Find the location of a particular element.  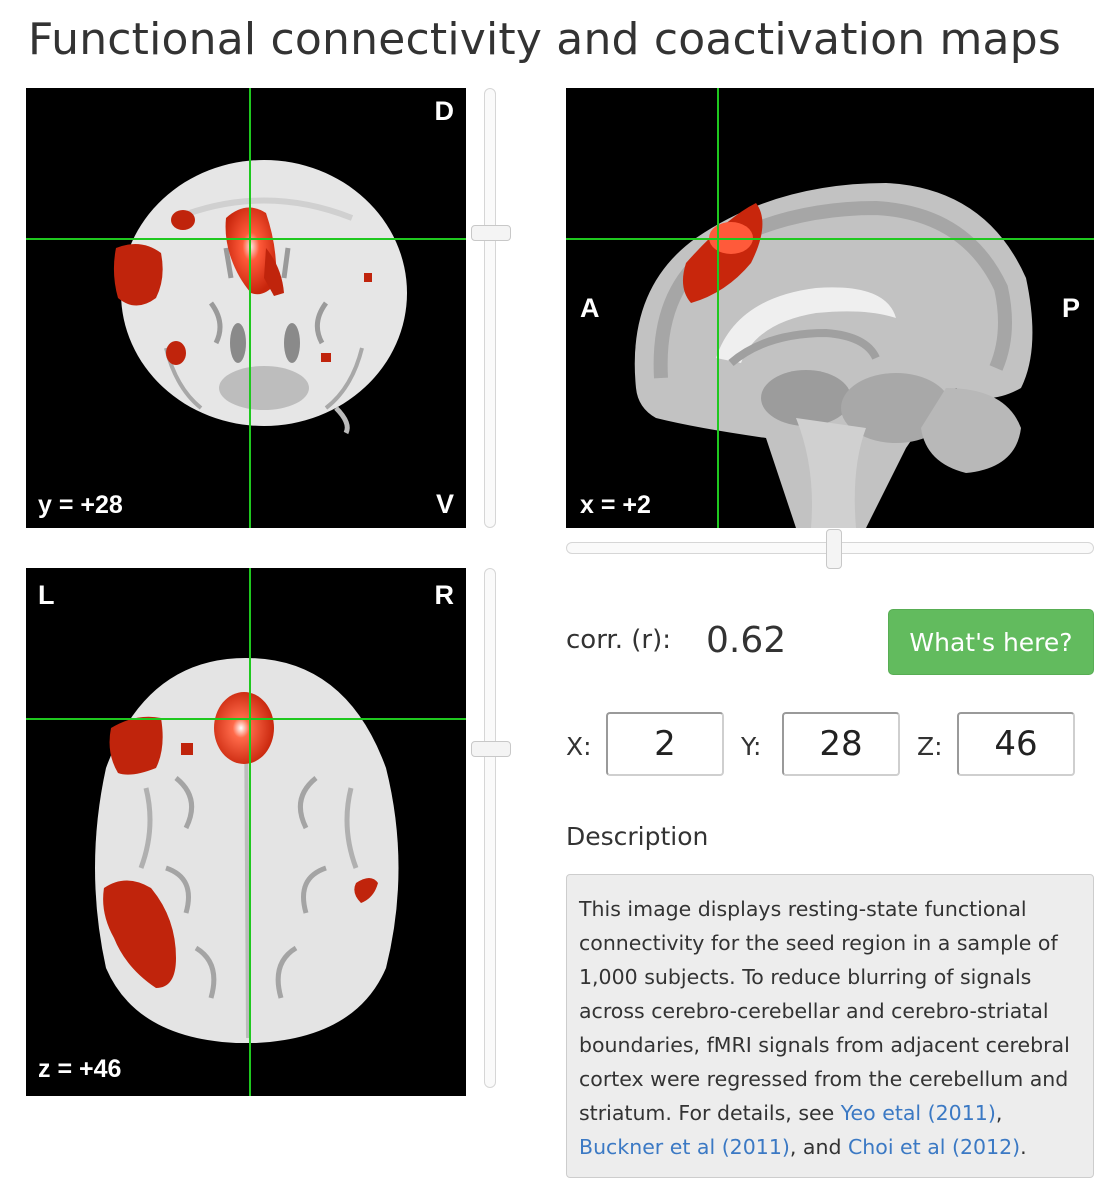

z-coordinate-input is located at coordinates (1016, 744).